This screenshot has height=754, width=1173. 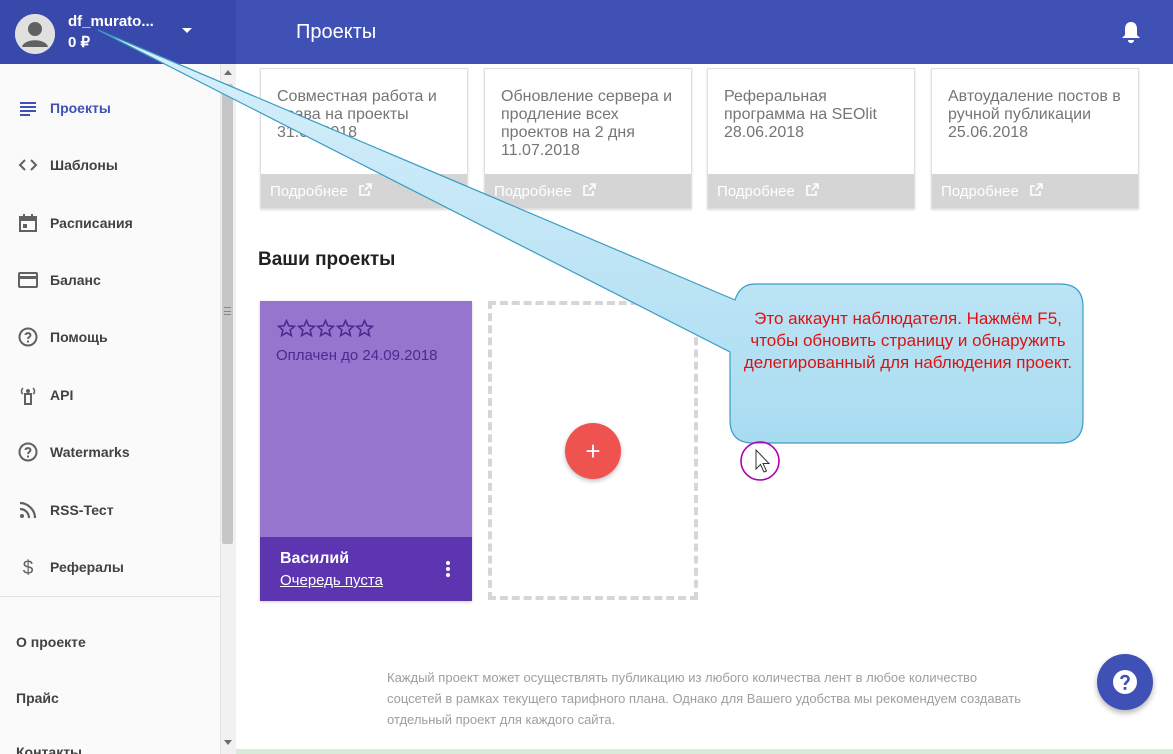 I want to click on section-title: Ваши проекты, so click(x=327, y=259).